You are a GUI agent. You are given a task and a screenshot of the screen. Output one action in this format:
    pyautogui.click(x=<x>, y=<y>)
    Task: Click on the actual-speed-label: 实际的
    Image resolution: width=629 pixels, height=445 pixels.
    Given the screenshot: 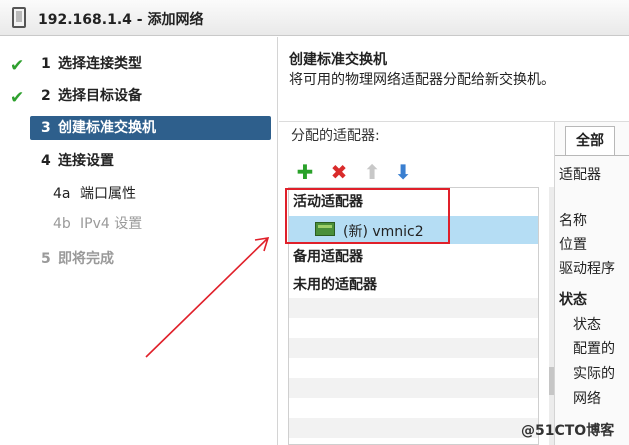 What is the action you would take?
    pyautogui.click(x=594, y=374)
    